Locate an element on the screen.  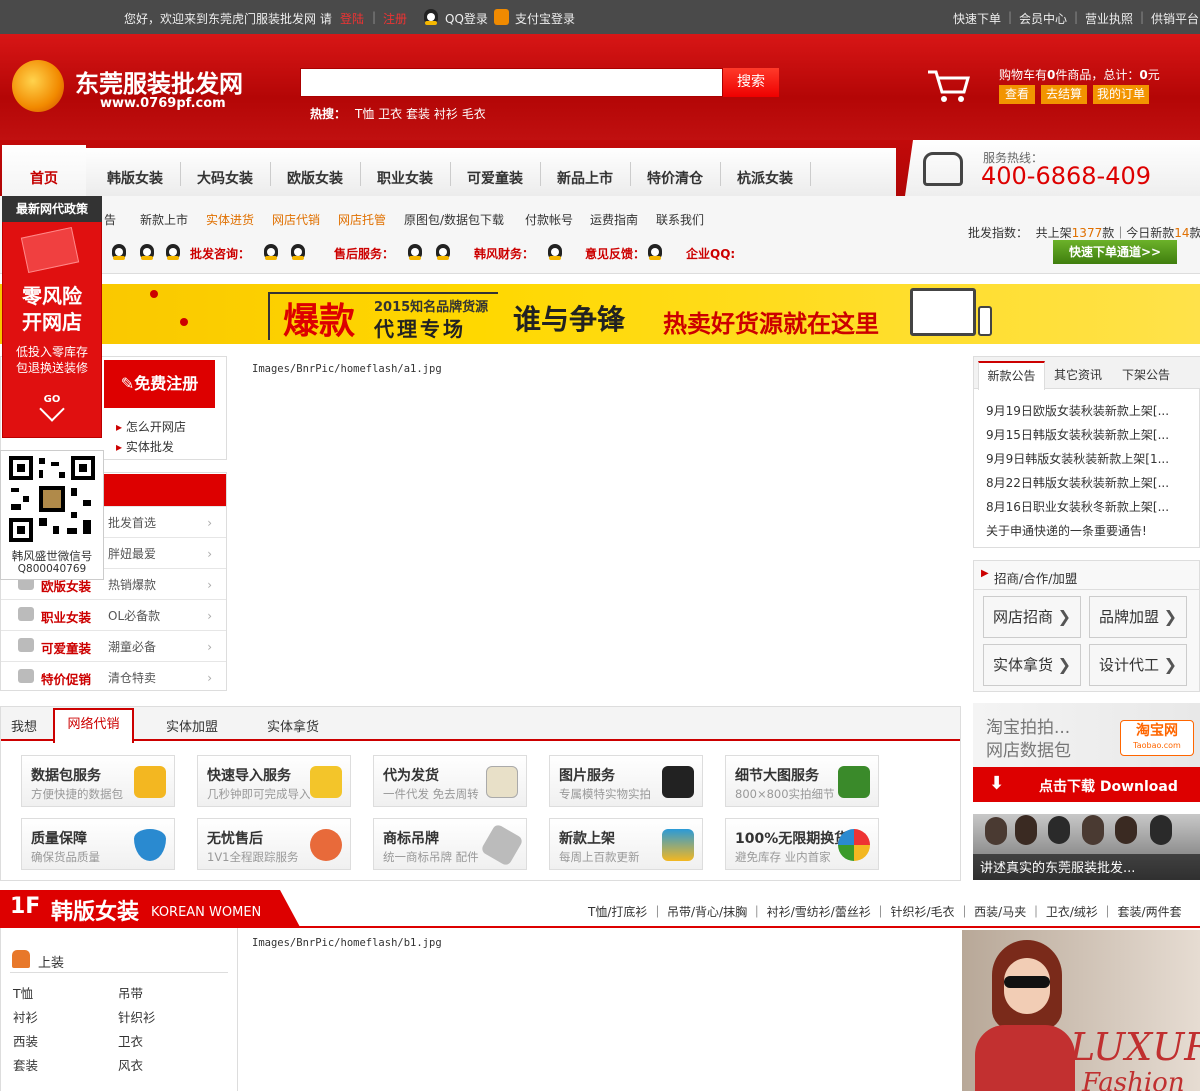
search-input is located at coordinates (511, 82).